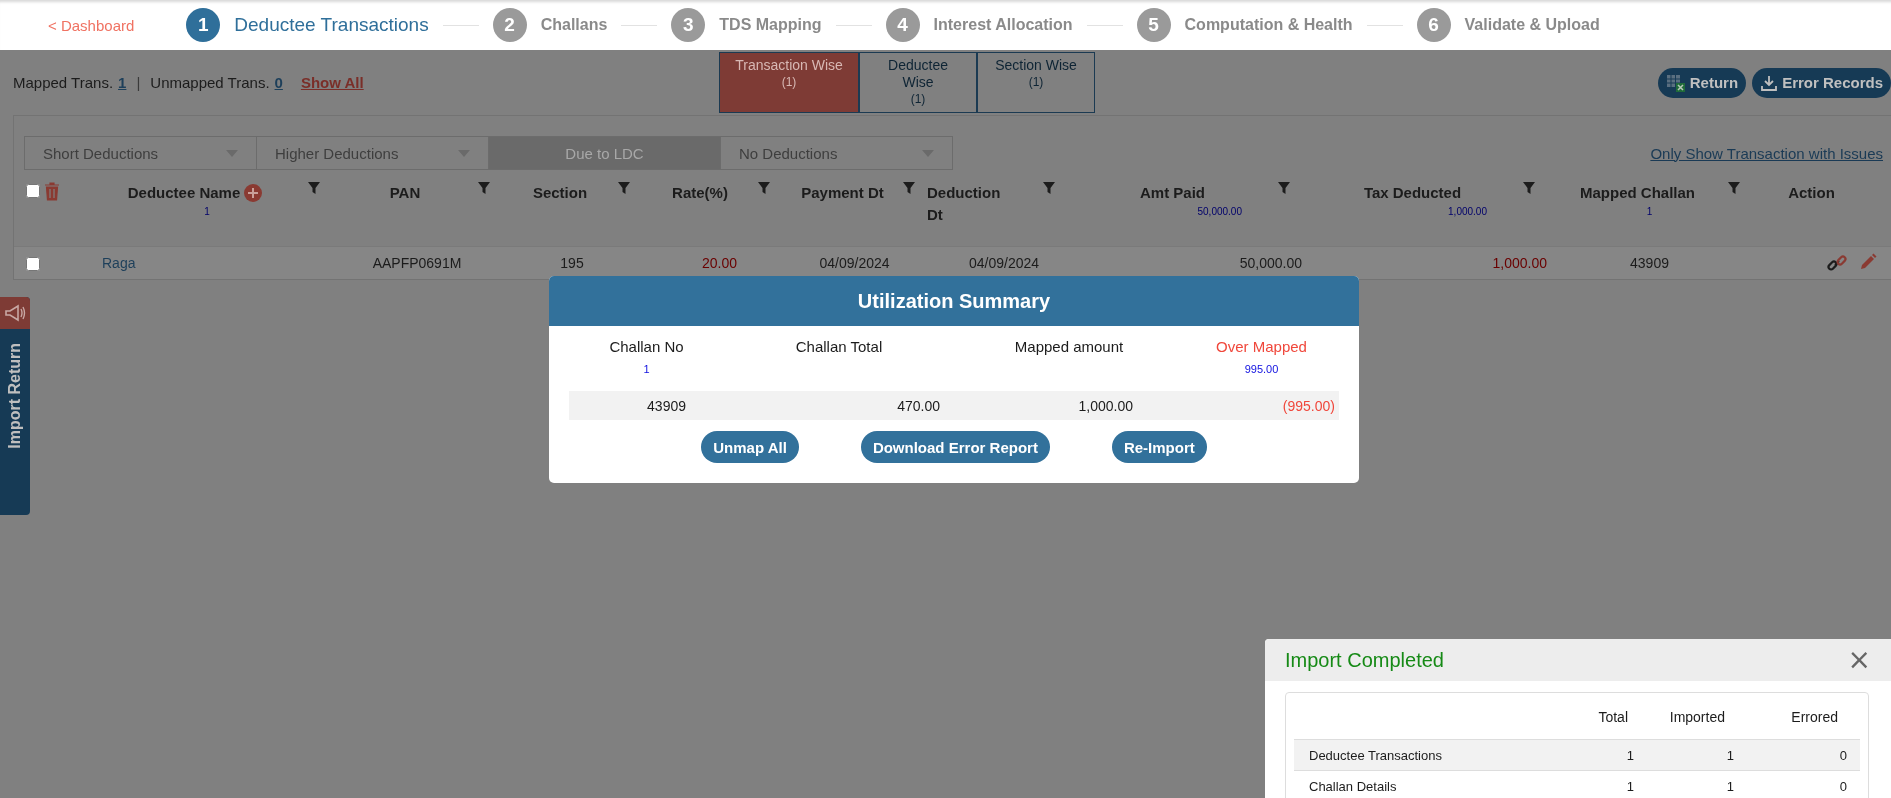 The height and width of the screenshot is (798, 1891). I want to click on table-cell: 195, so click(572, 263).